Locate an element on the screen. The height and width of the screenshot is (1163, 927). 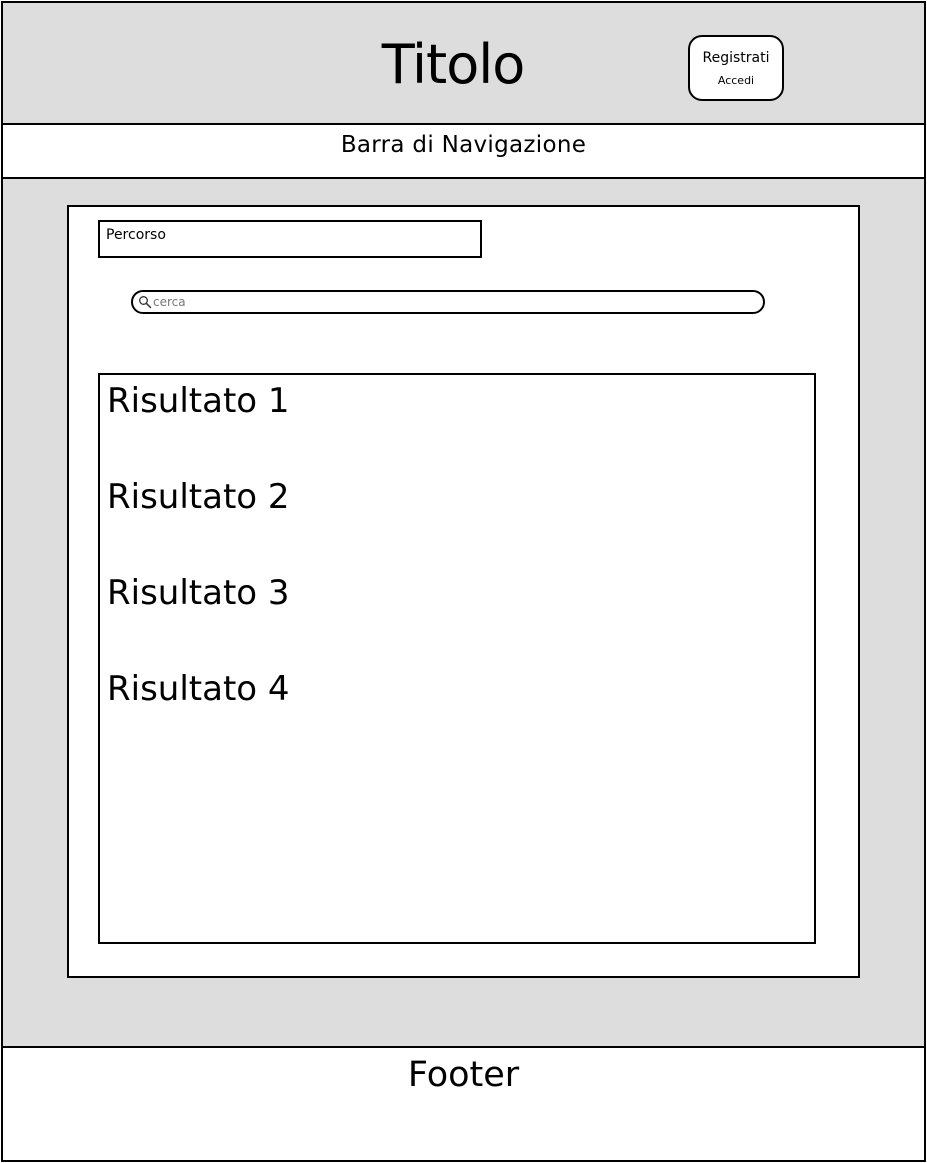
search-icon is located at coordinates (145, 302).